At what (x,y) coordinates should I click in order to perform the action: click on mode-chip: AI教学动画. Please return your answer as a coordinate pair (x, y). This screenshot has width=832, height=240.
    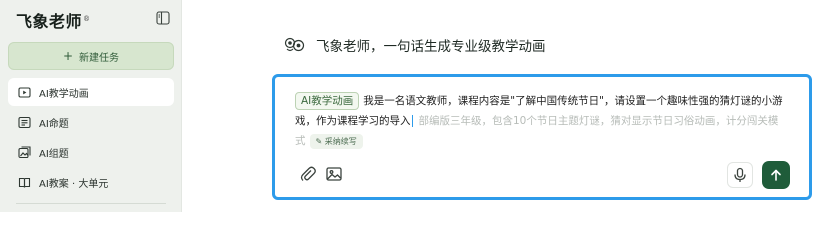
    Looking at the image, I should click on (327, 101).